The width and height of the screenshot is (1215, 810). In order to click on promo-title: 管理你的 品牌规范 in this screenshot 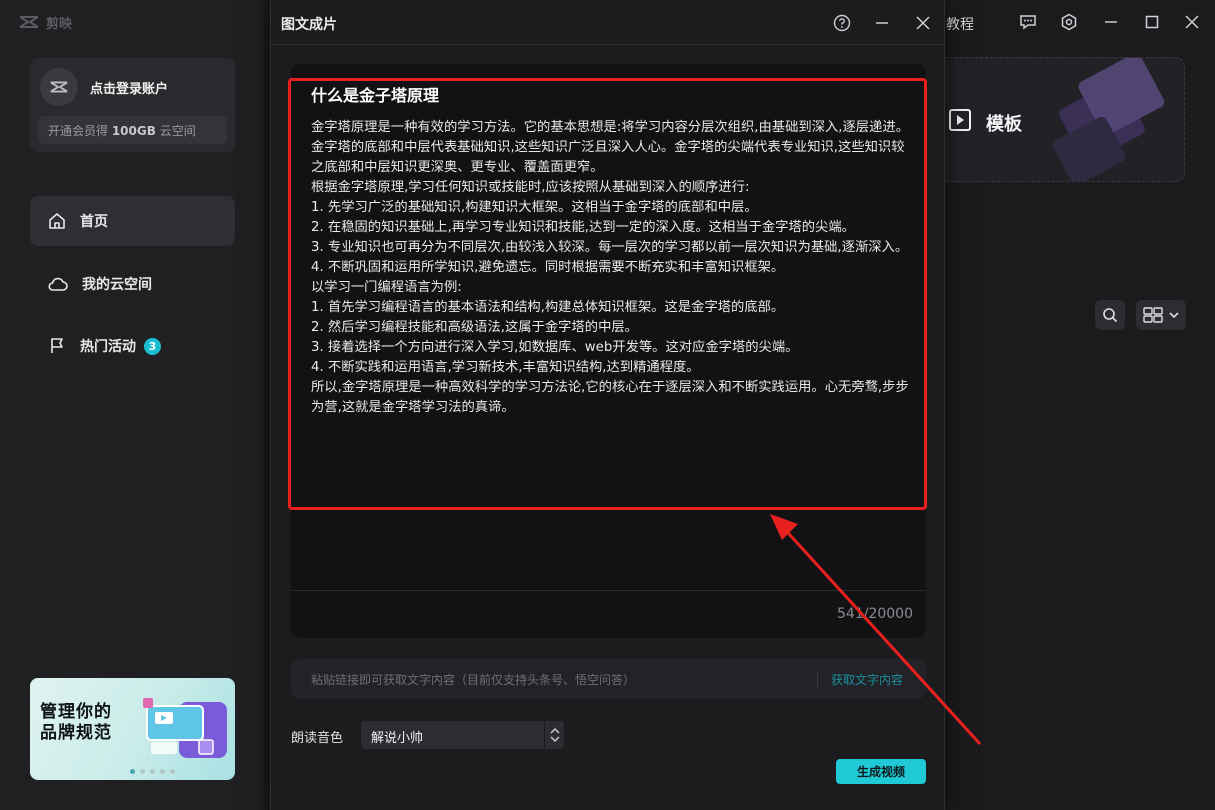, I will do `click(95, 723)`.